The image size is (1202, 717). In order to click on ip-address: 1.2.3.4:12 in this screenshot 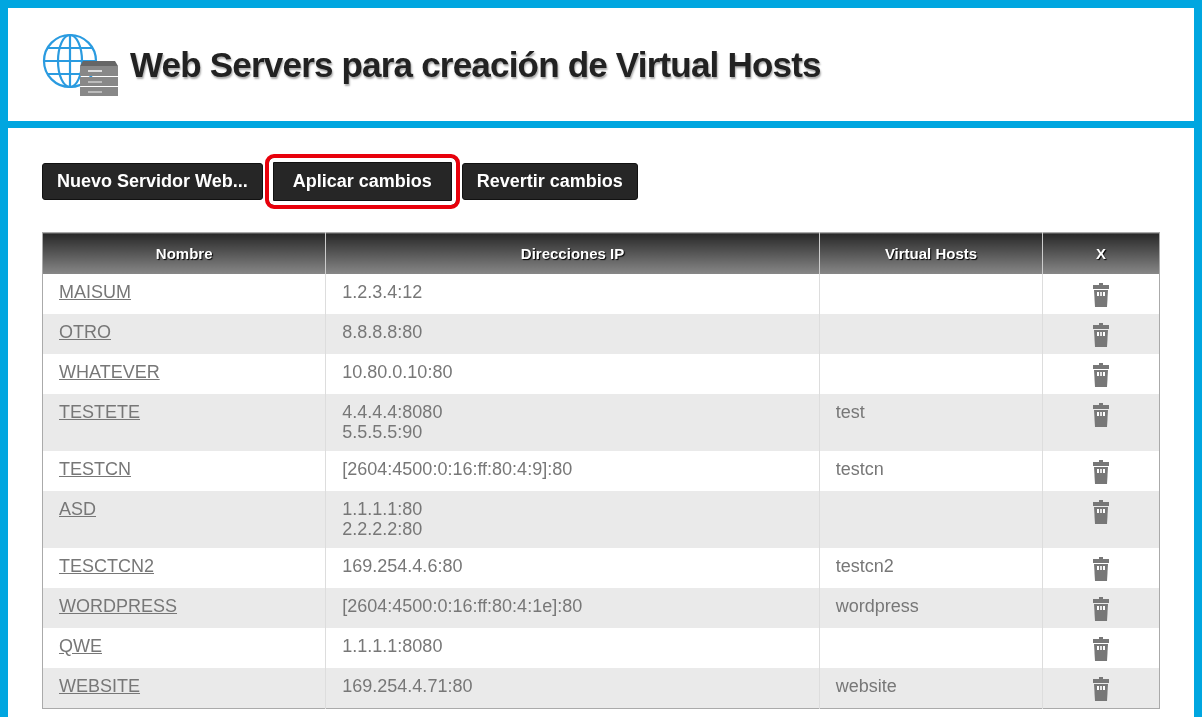, I will do `click(383, 292)`.